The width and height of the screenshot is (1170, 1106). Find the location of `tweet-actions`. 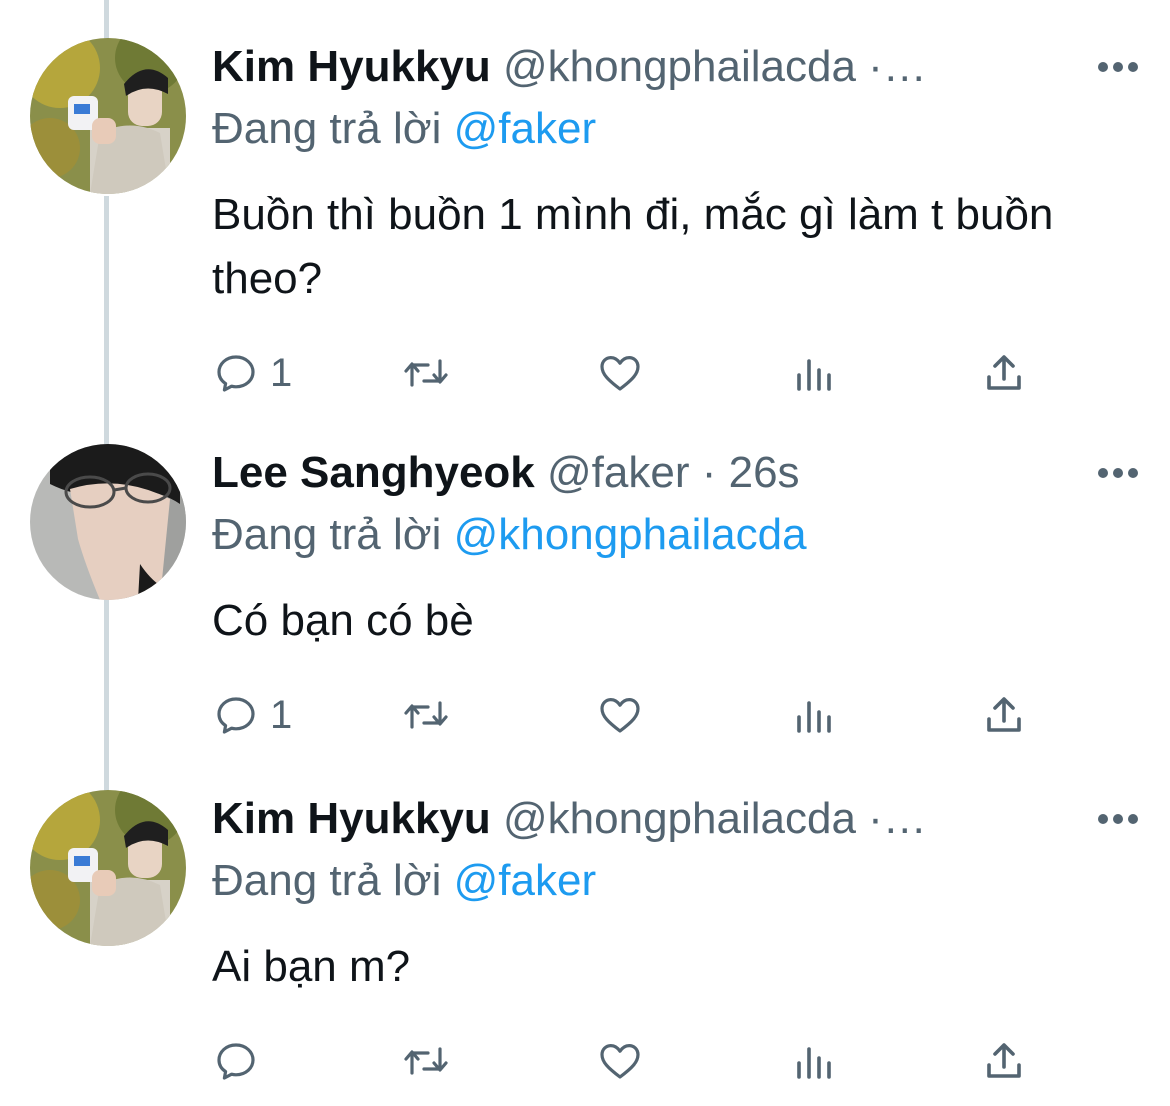

tweet-actions is located at coordinates (662, 1061).